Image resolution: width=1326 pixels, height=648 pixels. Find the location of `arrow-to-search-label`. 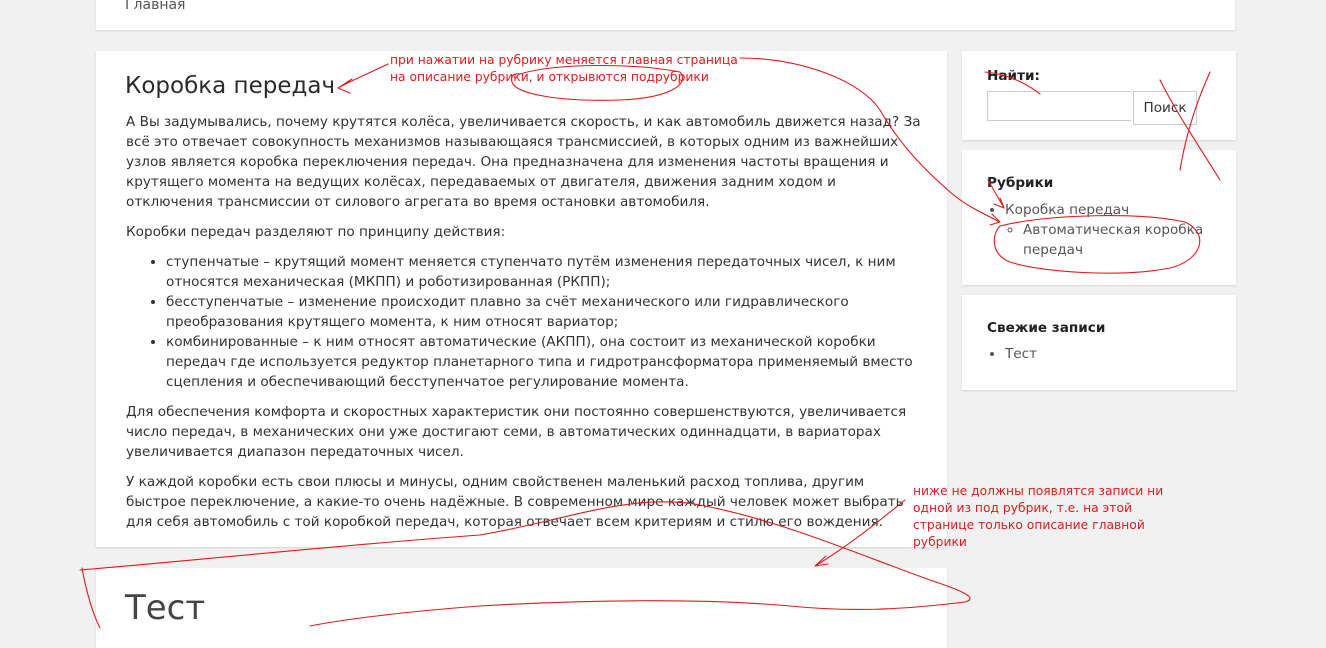

arrow-to-search-label is located at coordinates (1012, 83).